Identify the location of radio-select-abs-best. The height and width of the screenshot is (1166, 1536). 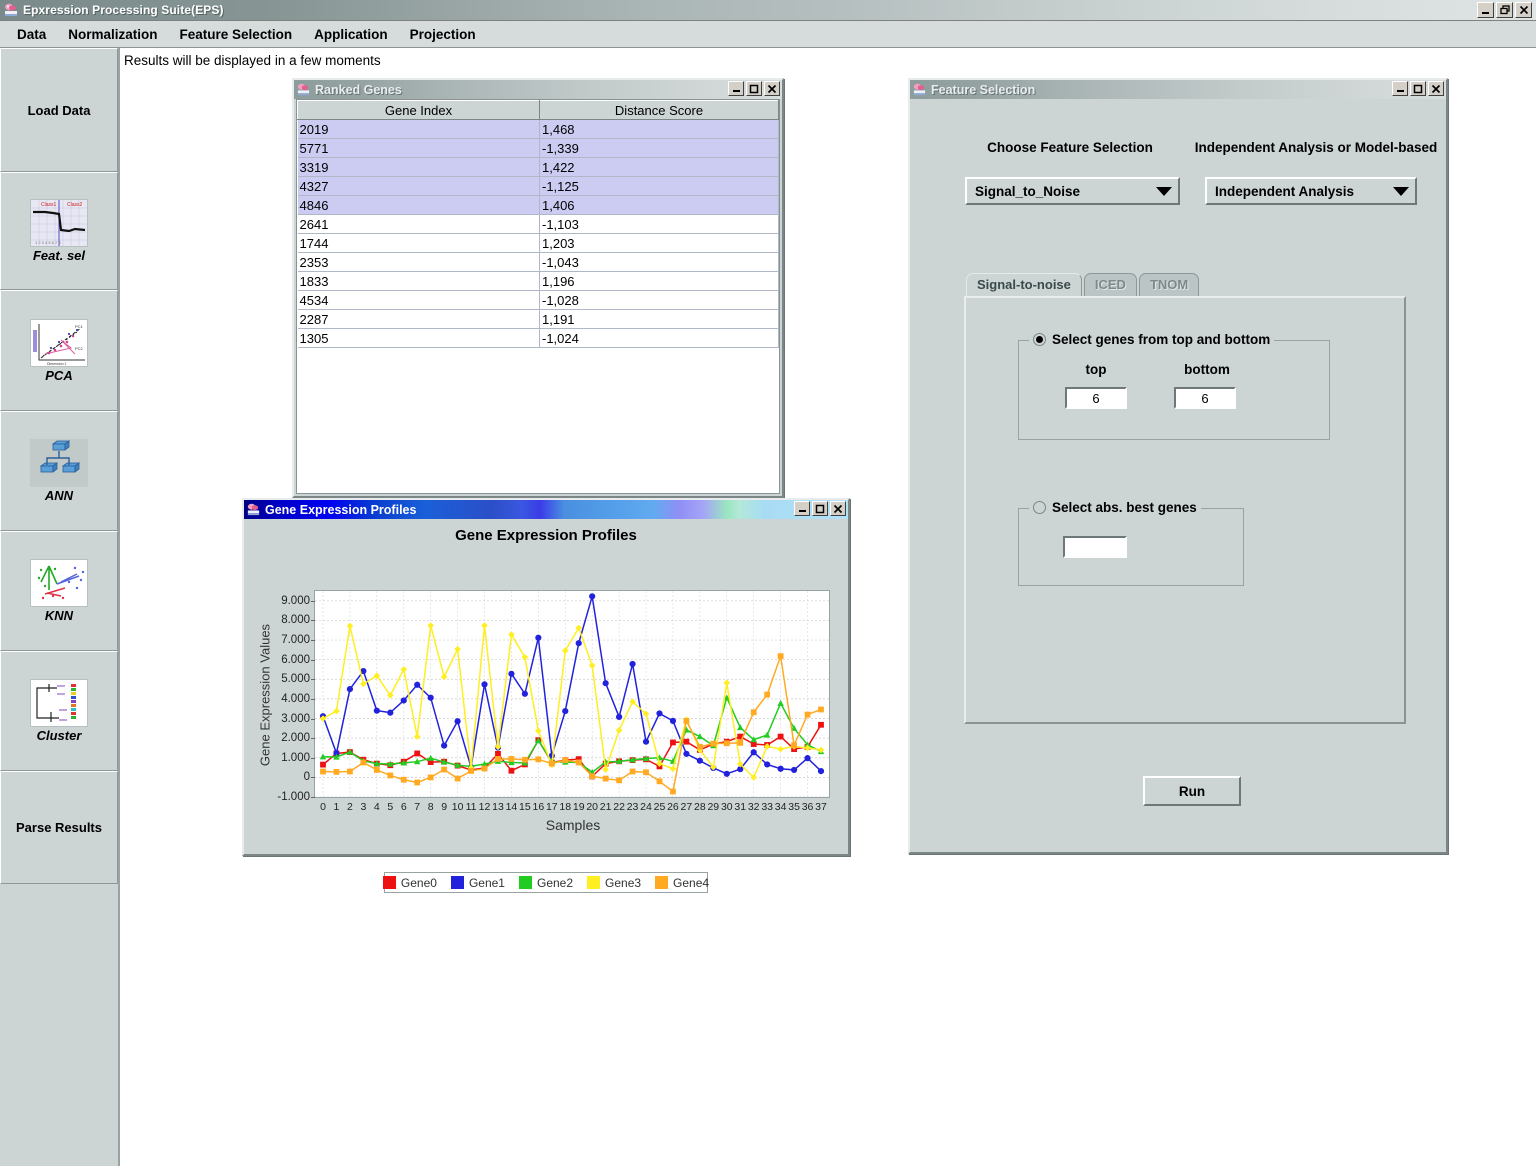
(1039, 507).